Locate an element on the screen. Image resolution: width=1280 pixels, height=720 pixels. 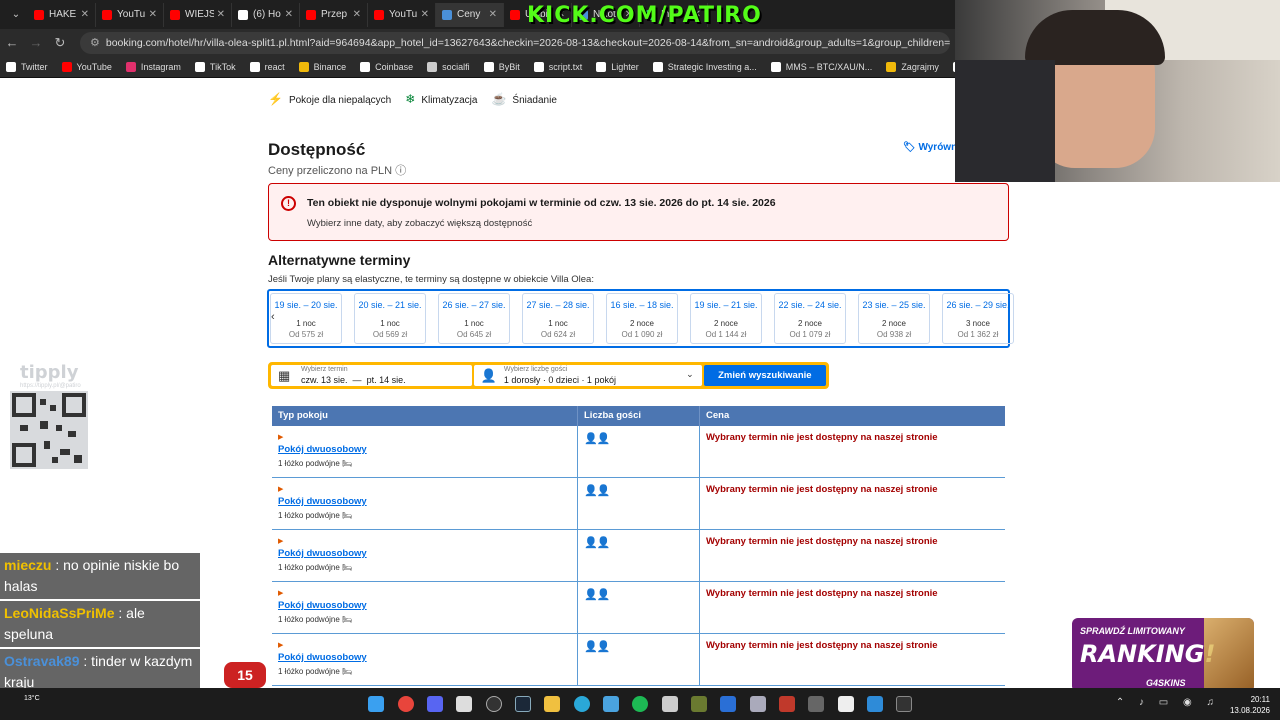
alternatives-title: Alternatywne terminy is located at coordinates (339, 260).